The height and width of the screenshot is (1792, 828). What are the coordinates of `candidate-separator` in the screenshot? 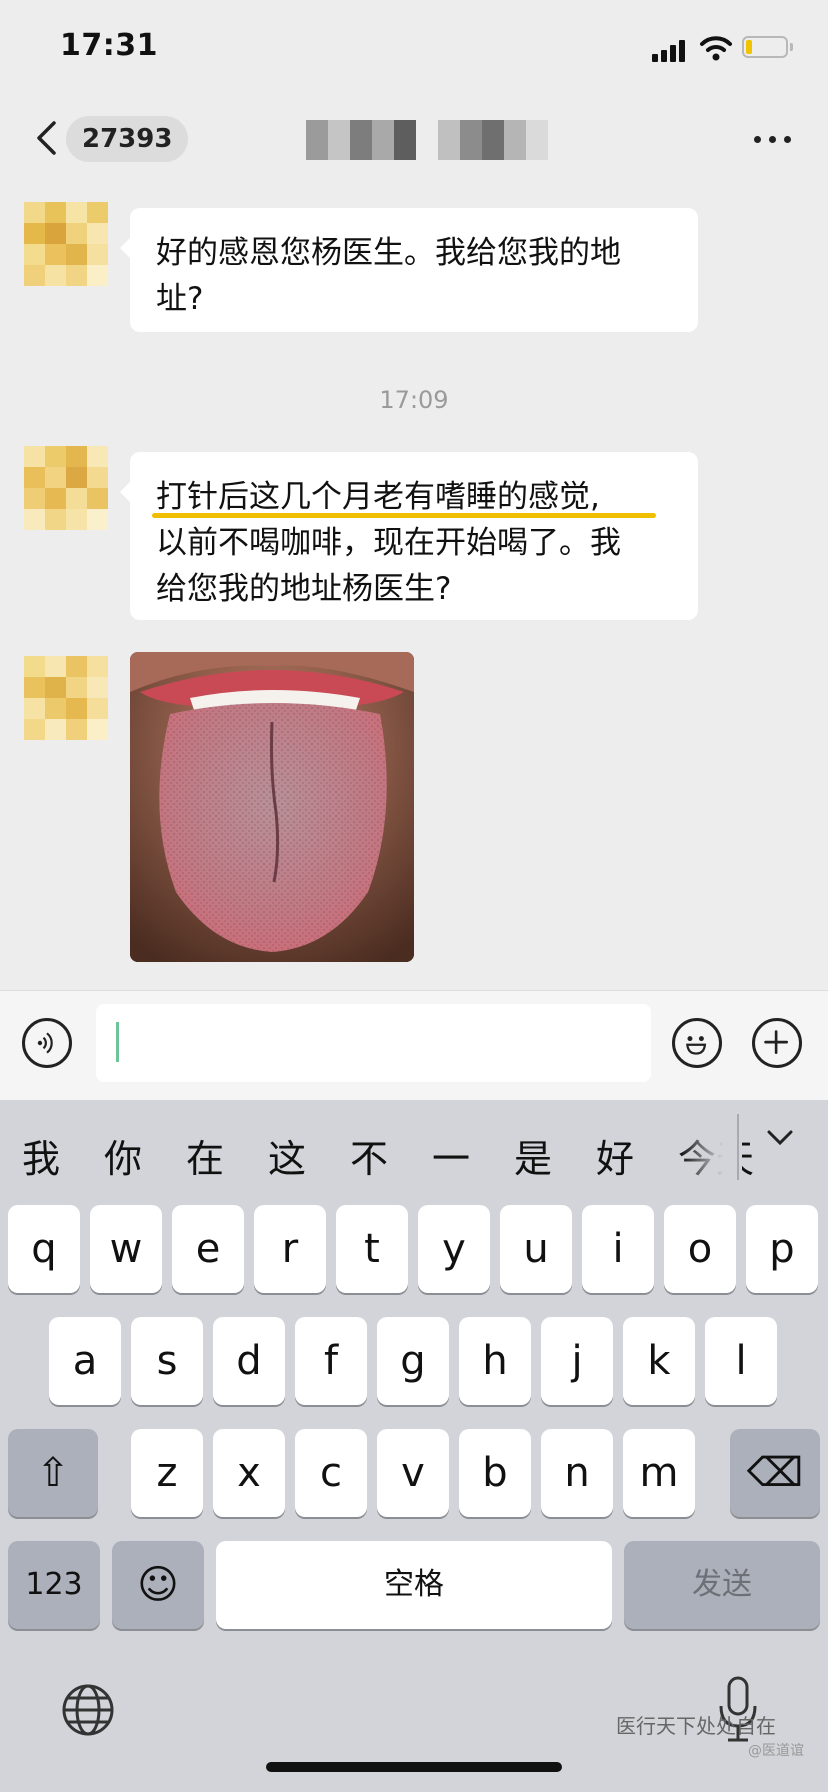 It's located at (738, 1147).